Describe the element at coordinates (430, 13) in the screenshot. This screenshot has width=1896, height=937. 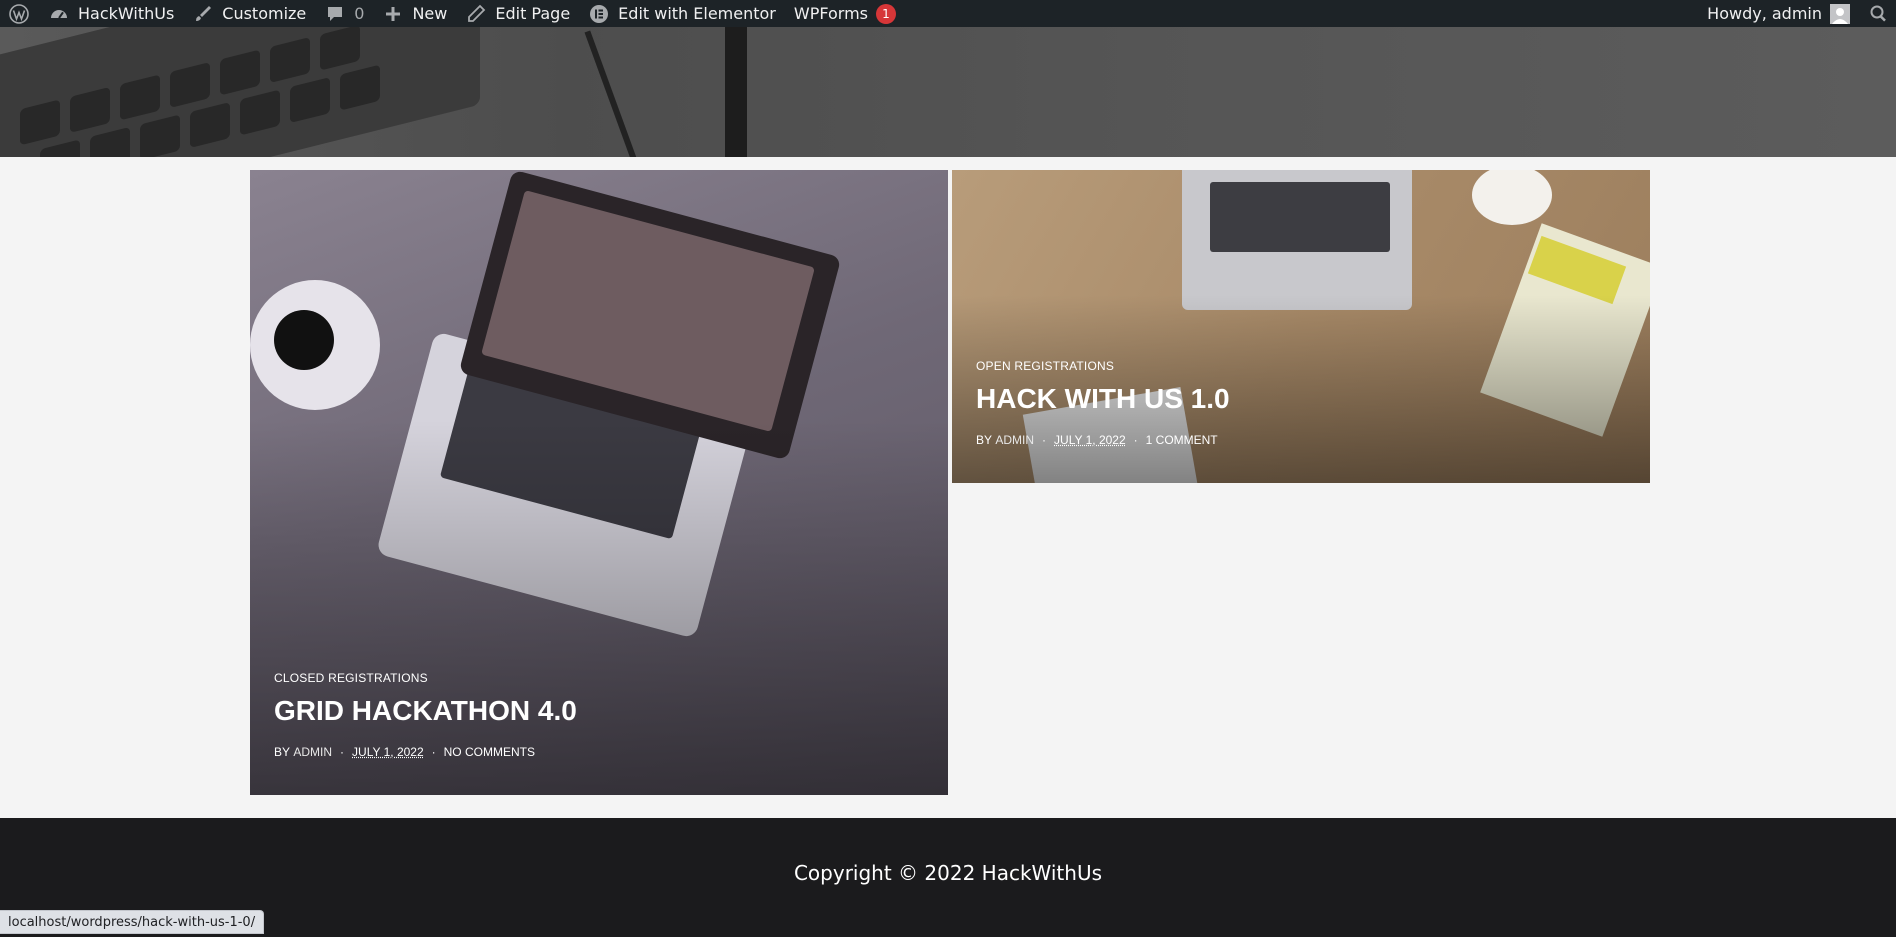
I see `new-label: New` at that location.